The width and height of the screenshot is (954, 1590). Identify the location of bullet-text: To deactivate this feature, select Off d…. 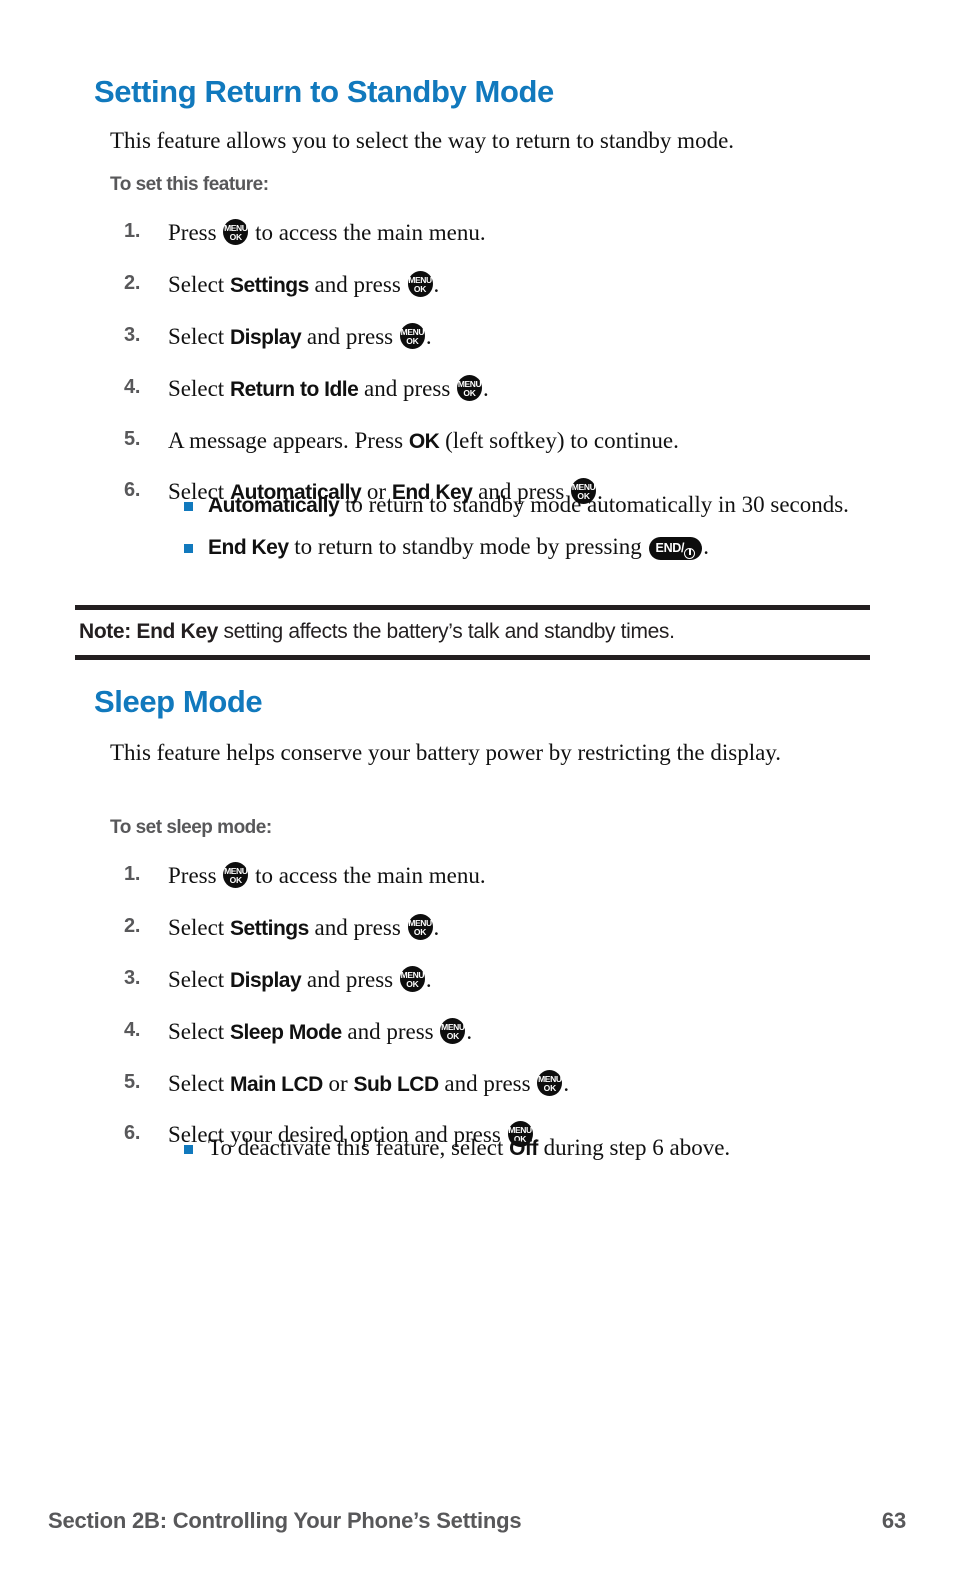
(469, 1147).